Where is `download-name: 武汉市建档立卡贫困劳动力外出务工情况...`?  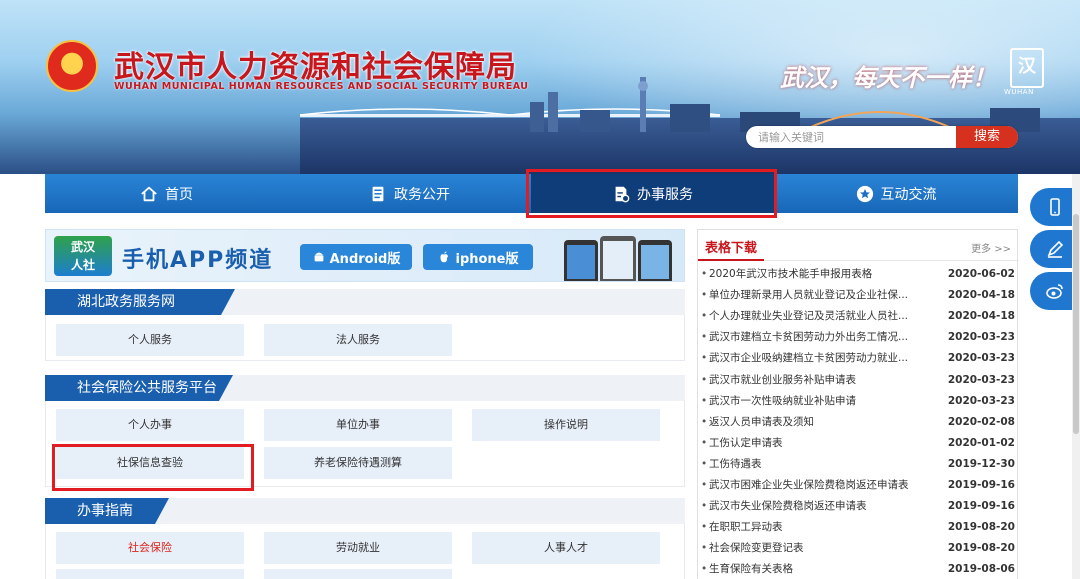
download-name: 武汉市建档立卡贫困劳动力外出务工情况... is located at coordinates (824, 337).